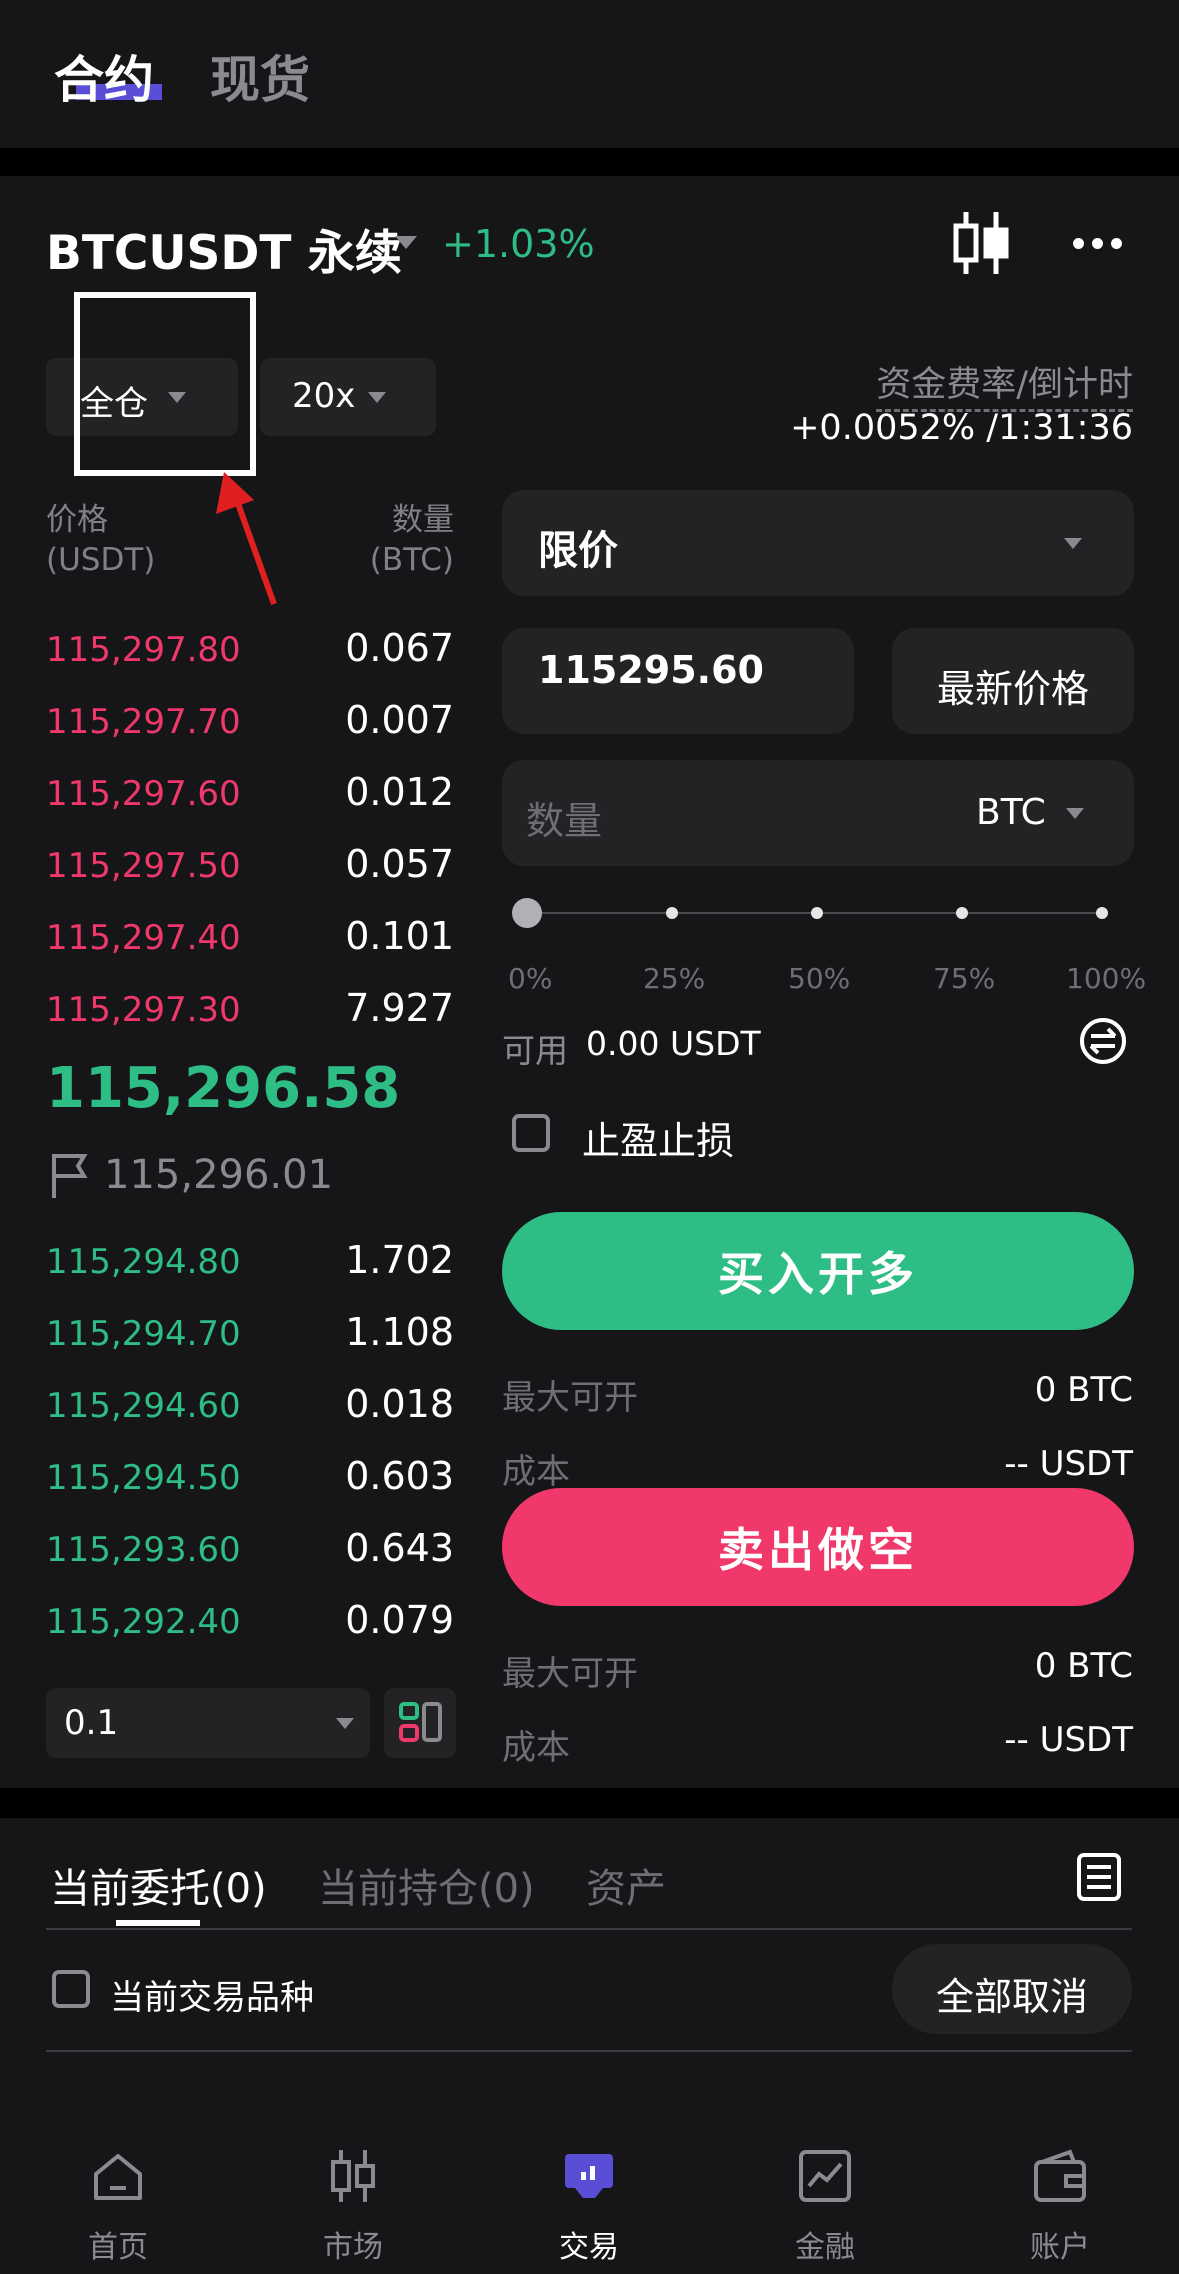  I want to click on bid-qty: 0.603, so click(399, 1476).